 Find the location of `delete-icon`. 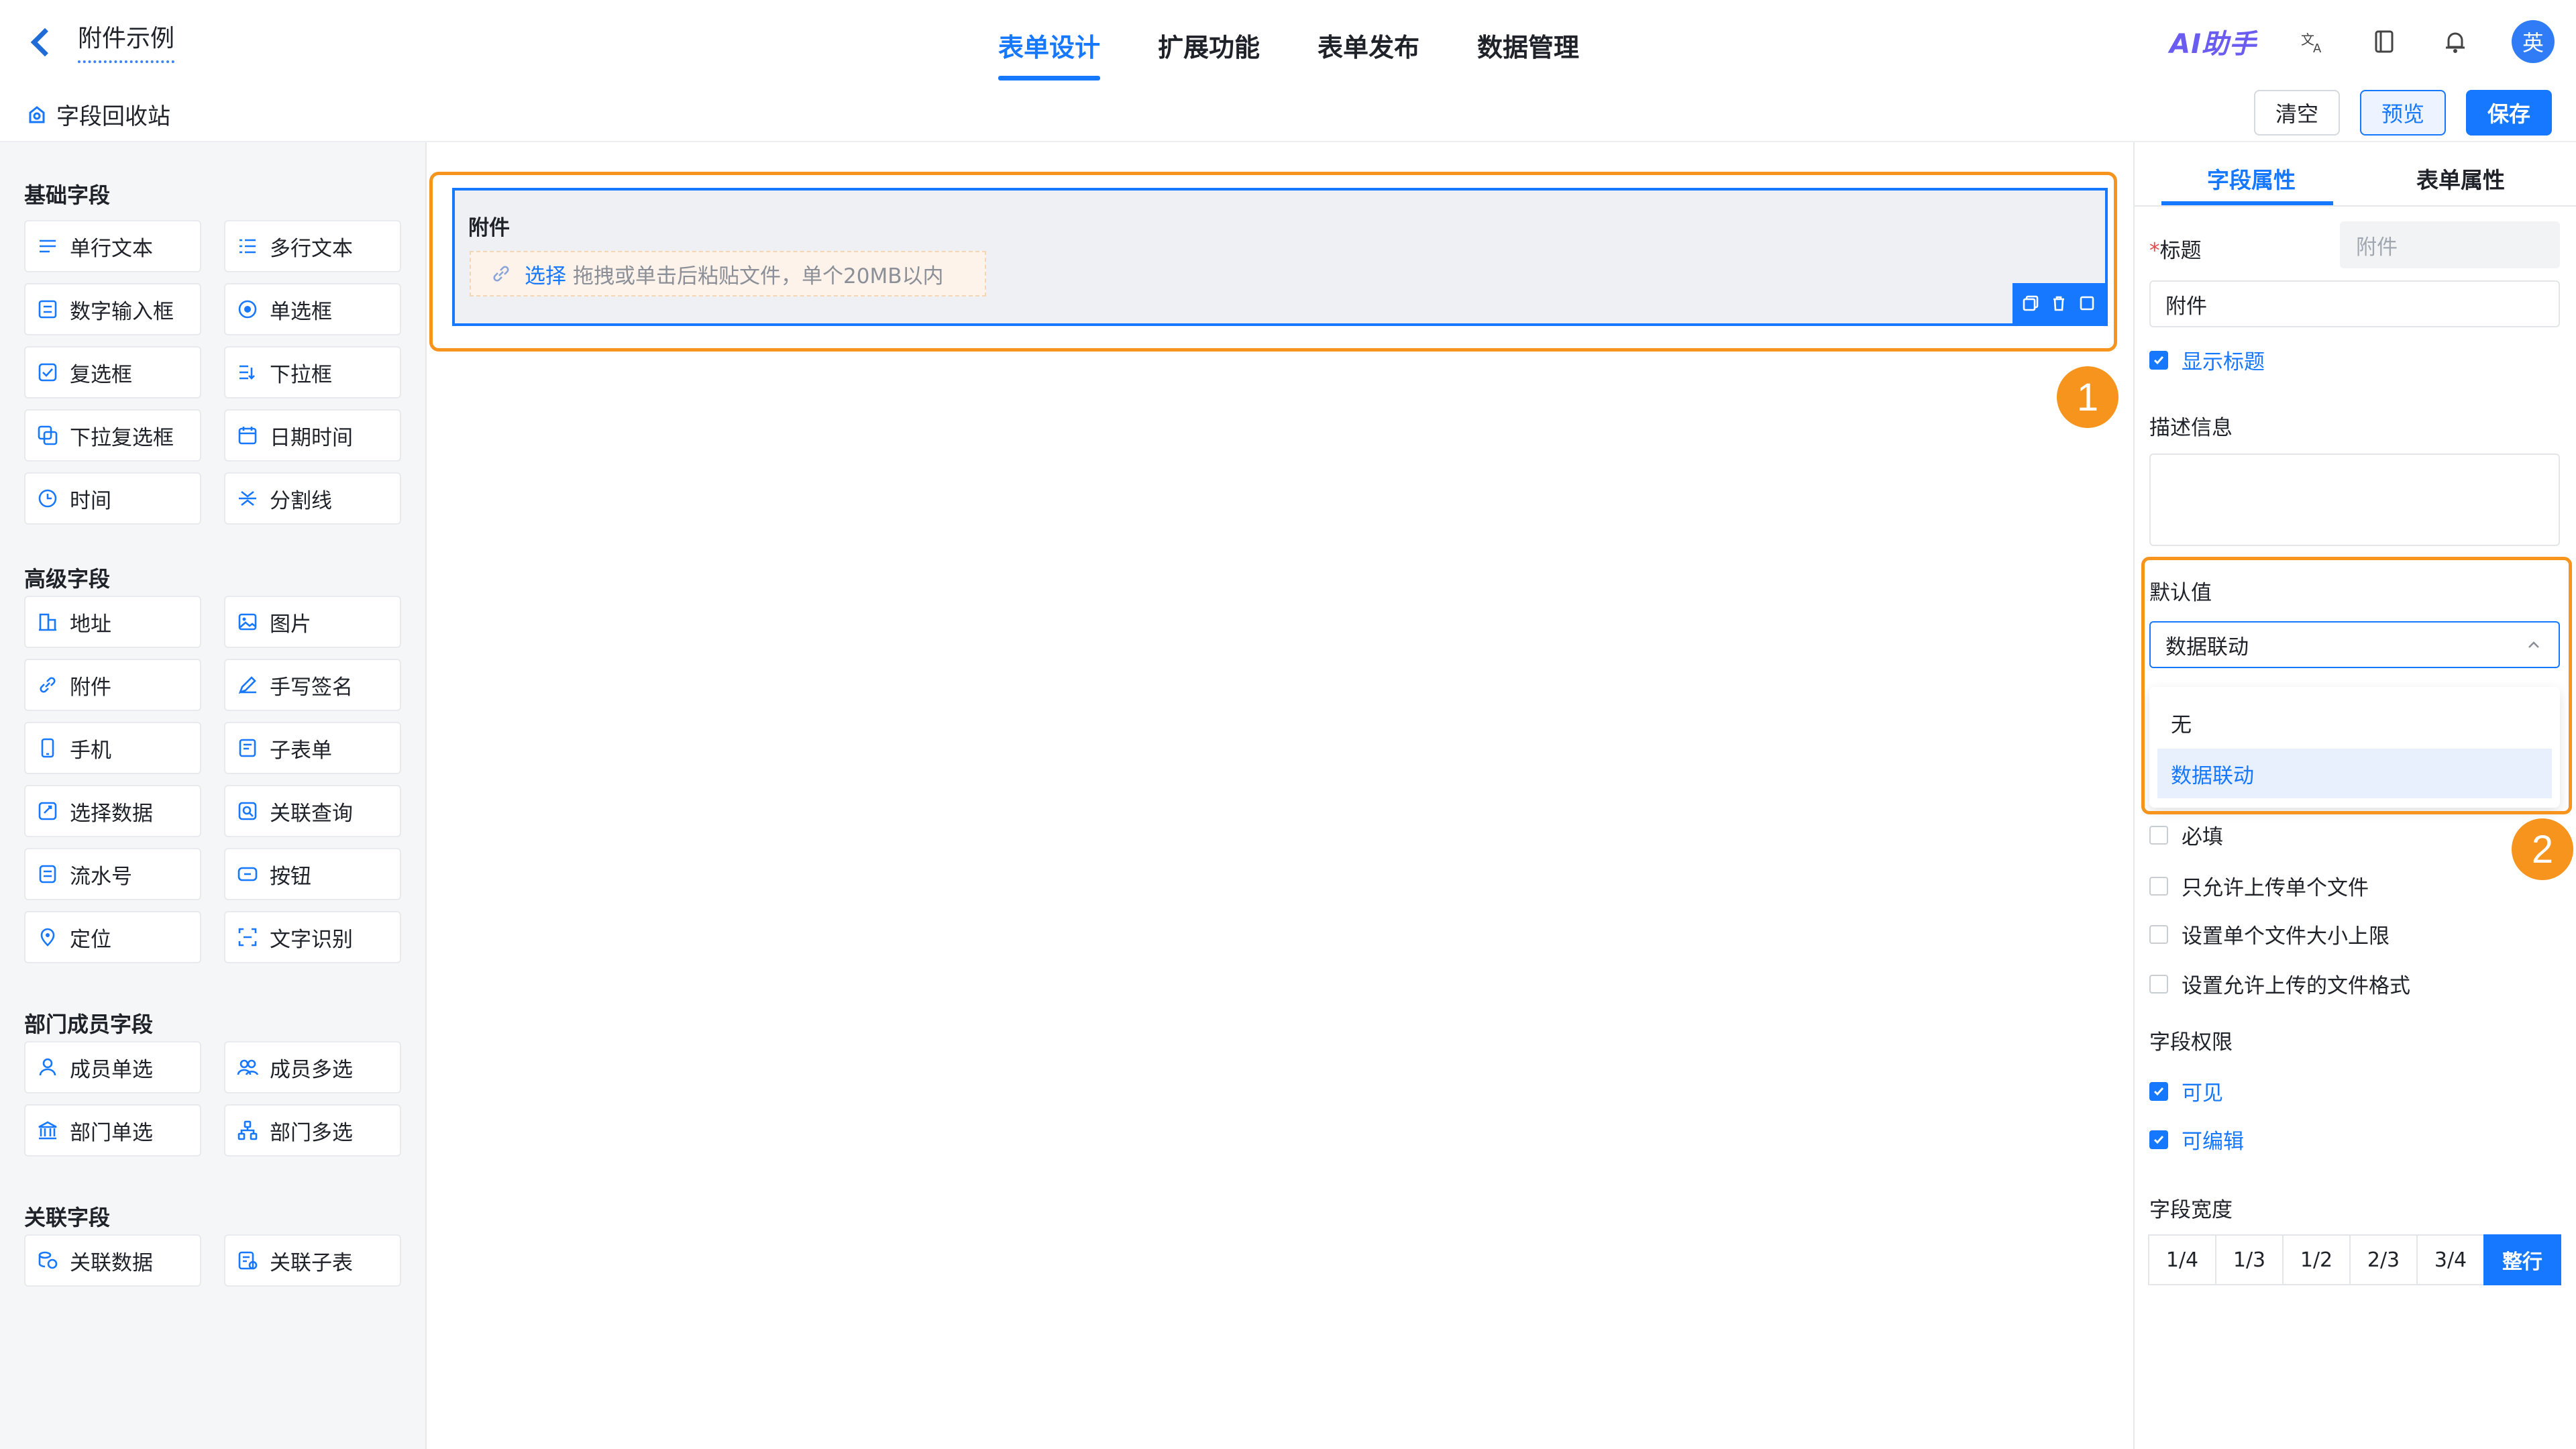

delete-icon is located at coordinates (2058, 303).